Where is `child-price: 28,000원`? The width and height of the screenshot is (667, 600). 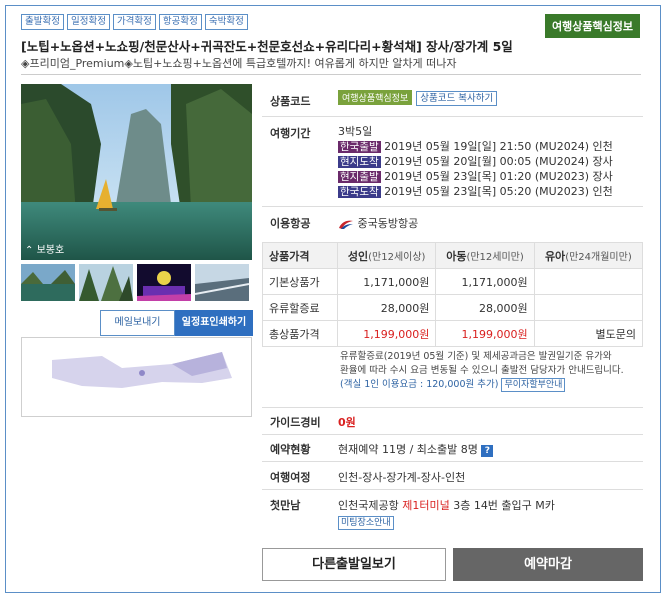
child-price: 28,000원 is located at coordinates (485, 307).